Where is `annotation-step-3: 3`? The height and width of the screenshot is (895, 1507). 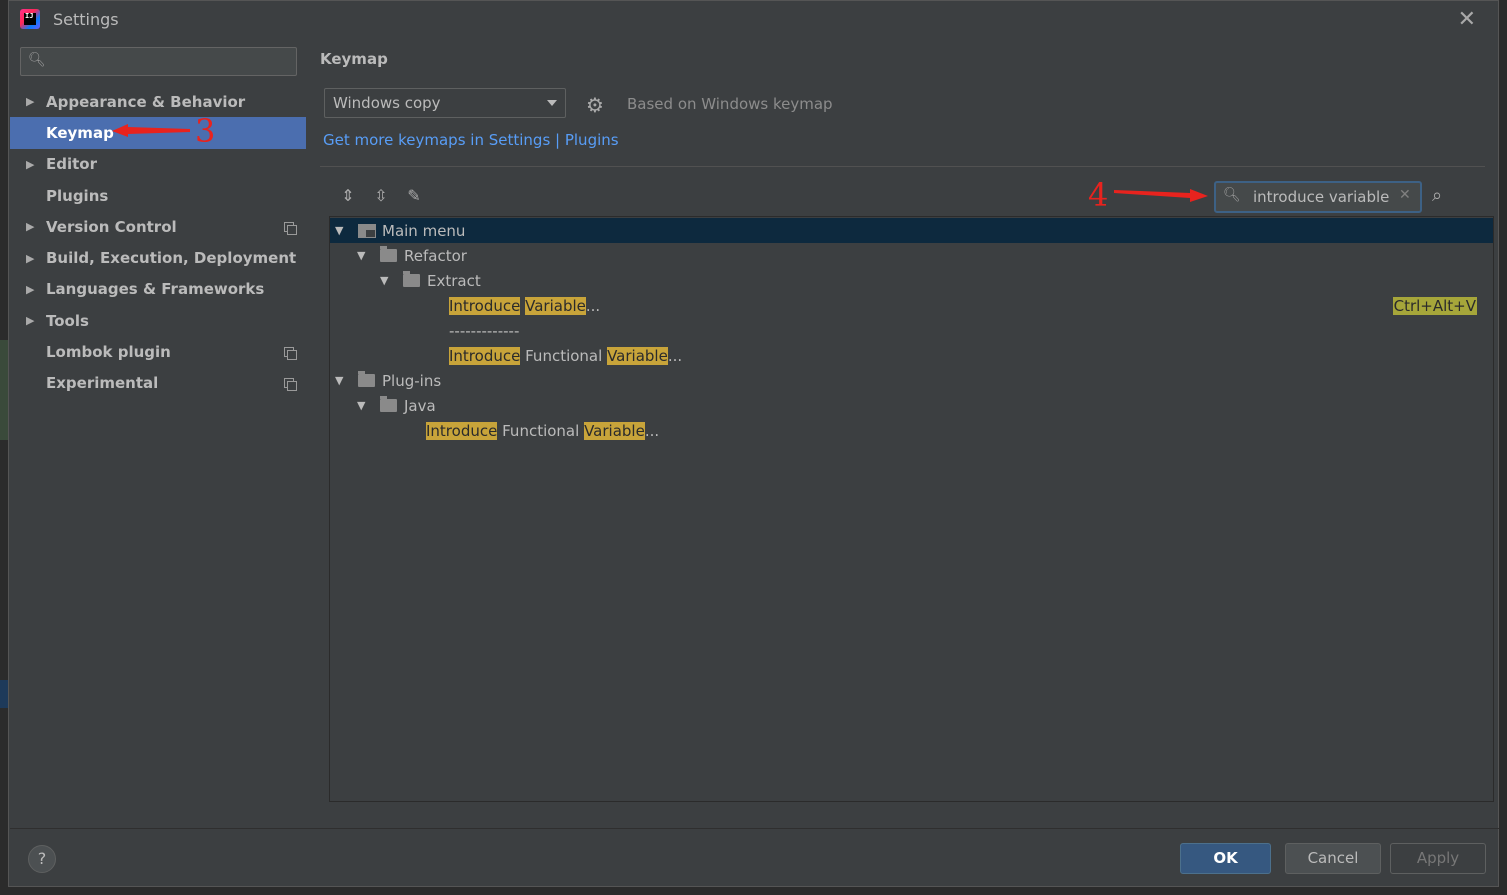
annotation-step-3: 3 is located at coordinates (205, 131).